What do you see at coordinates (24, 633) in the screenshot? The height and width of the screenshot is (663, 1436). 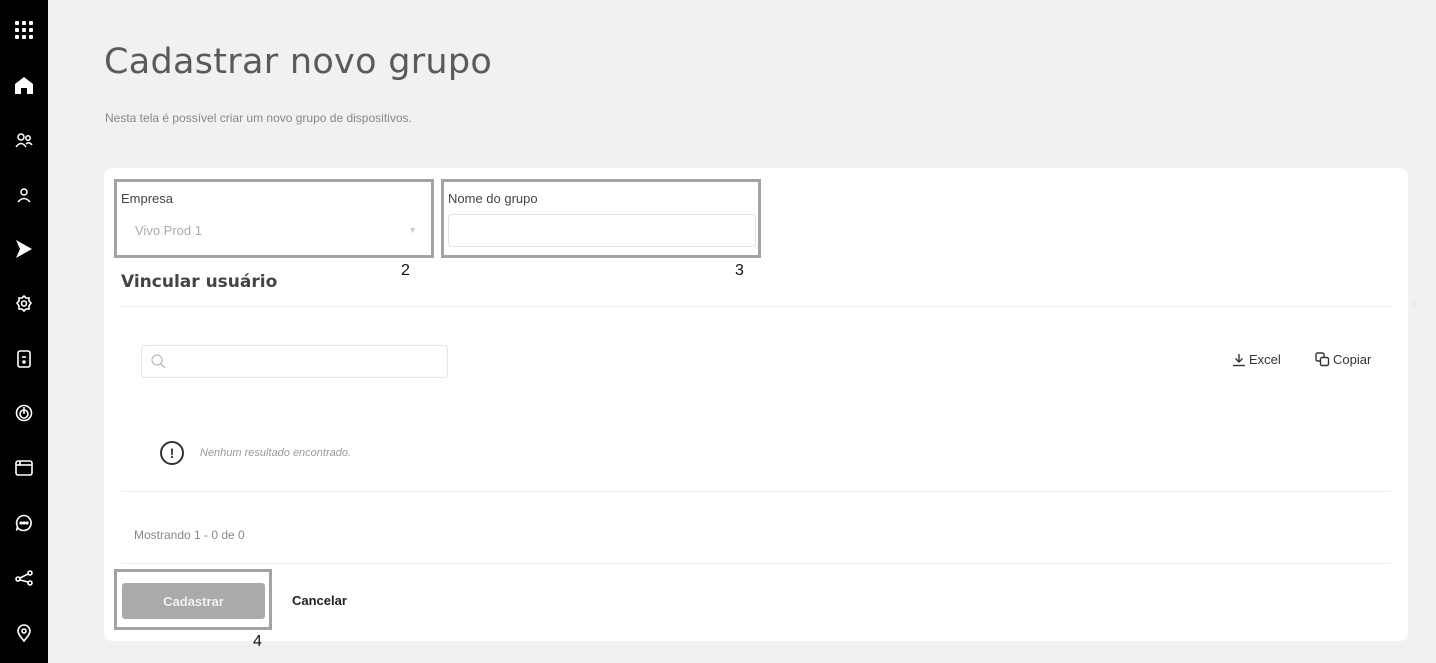 I see `location-icon` at bounding box center [24, 633].